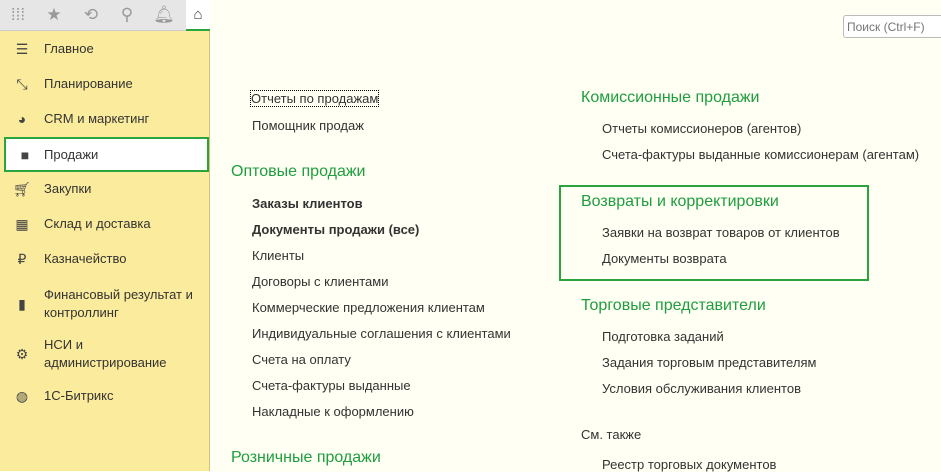 Image resolution: width=941 pixels, height=472 pixels. I want to click on link-clients: Клиенты, so click(278, 255).